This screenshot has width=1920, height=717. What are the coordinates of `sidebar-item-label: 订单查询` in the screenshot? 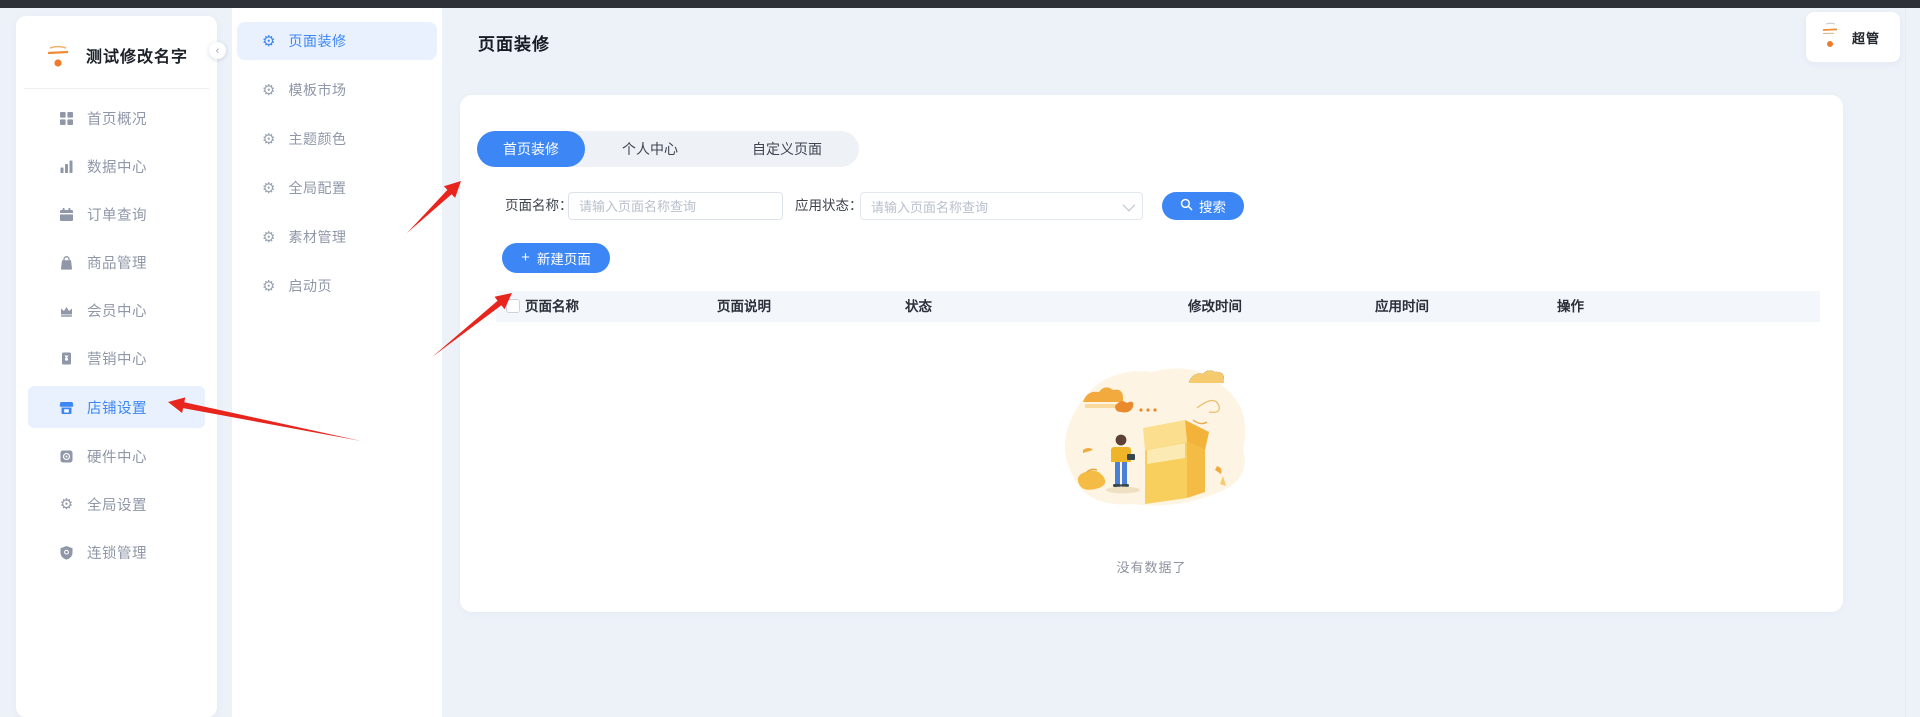 It's located at (117, 215).